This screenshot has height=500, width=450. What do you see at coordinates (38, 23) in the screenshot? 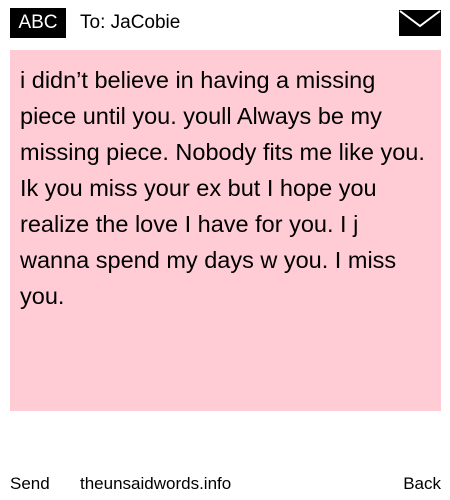
I see `input-mode-badge: ABC` at bounding box center [38, 23].